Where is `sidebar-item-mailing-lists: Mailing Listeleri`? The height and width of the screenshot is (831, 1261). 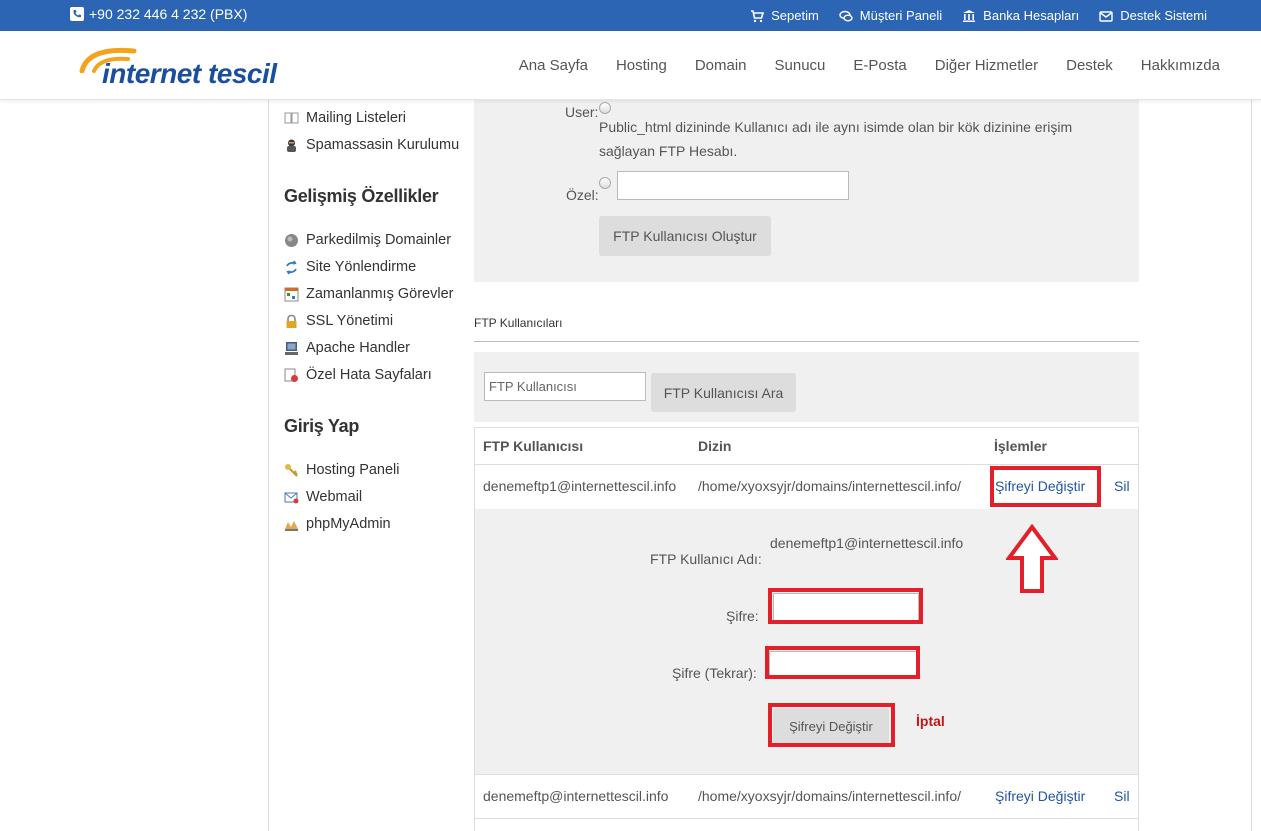
sidebar-item-mailing-lists: Mailing Listeleri is located at coordinates (345, 118).